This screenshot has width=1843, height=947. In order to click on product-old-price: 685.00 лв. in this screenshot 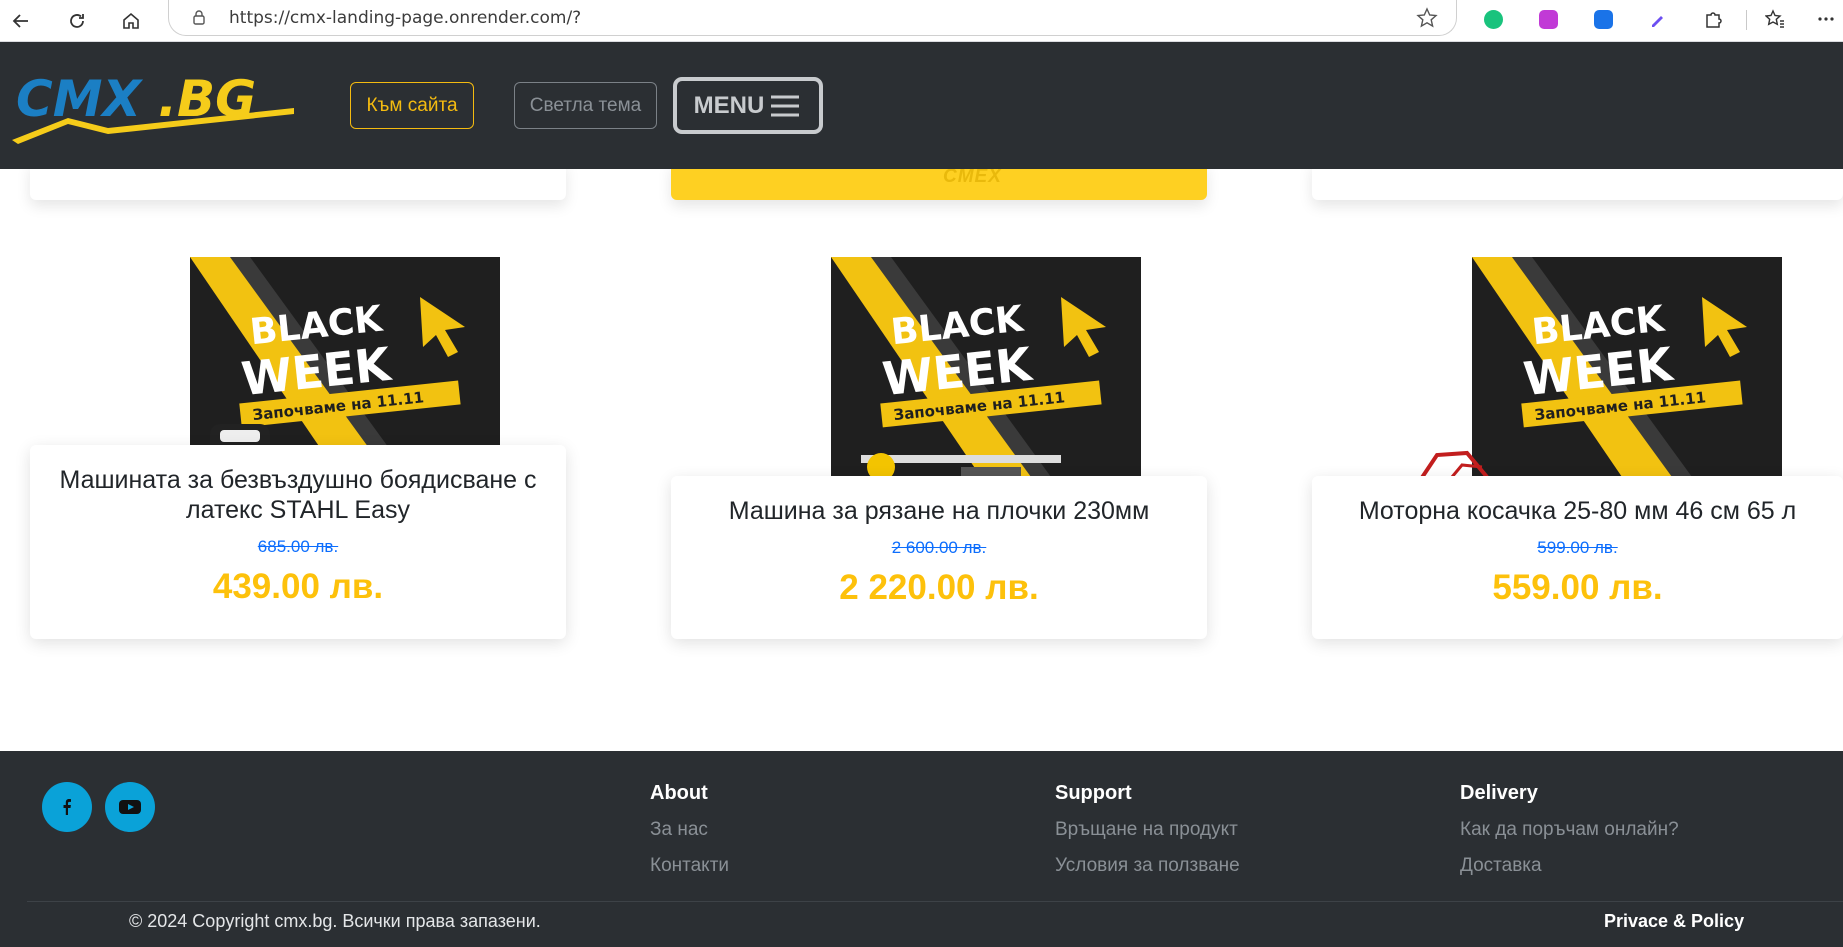, I will do `click(298, 546)`.